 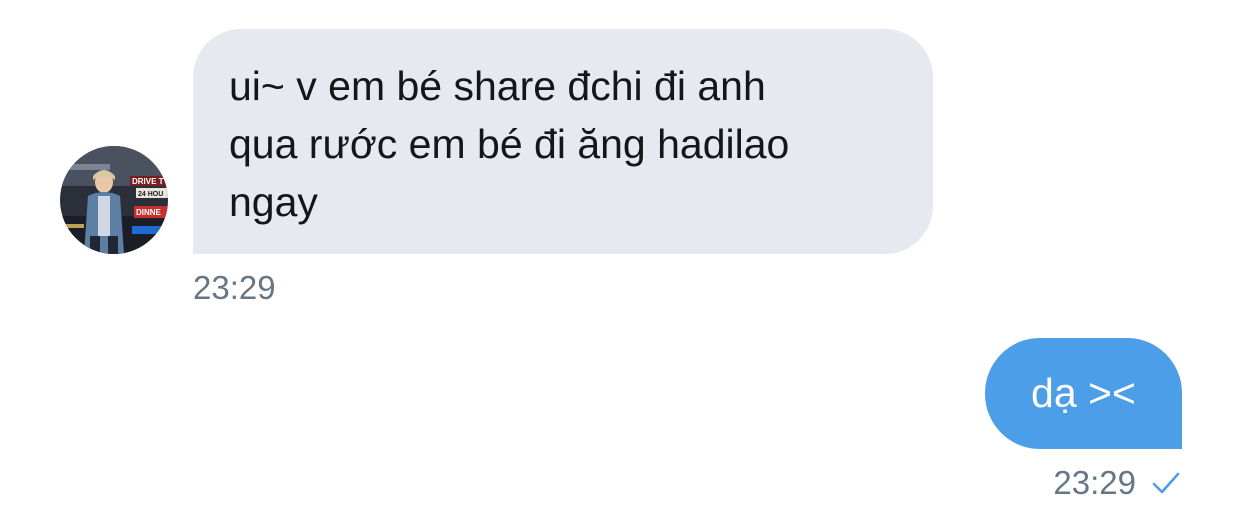 What do you see at coordinates (509, 144) in the screenshot?
I see `message-line-2: qua rước em bé đi ăng hadilao` at bounding box center [509, 144].